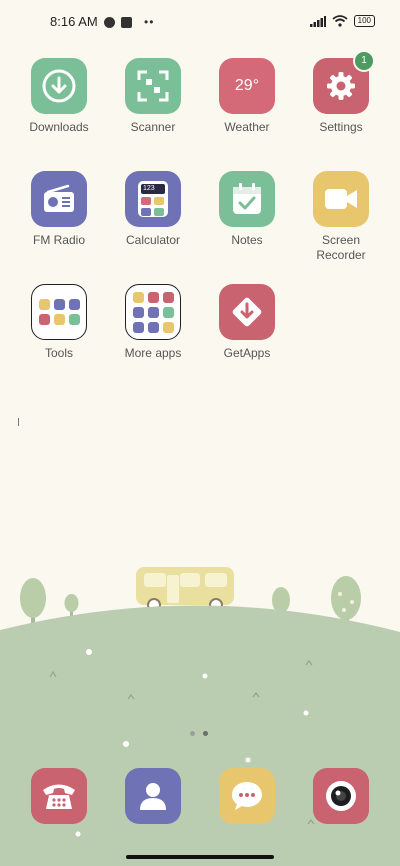  What do you see at coordinates (247, 312) in the screenshot?
I see `getapps-icon` at bounding box center [247, 312].